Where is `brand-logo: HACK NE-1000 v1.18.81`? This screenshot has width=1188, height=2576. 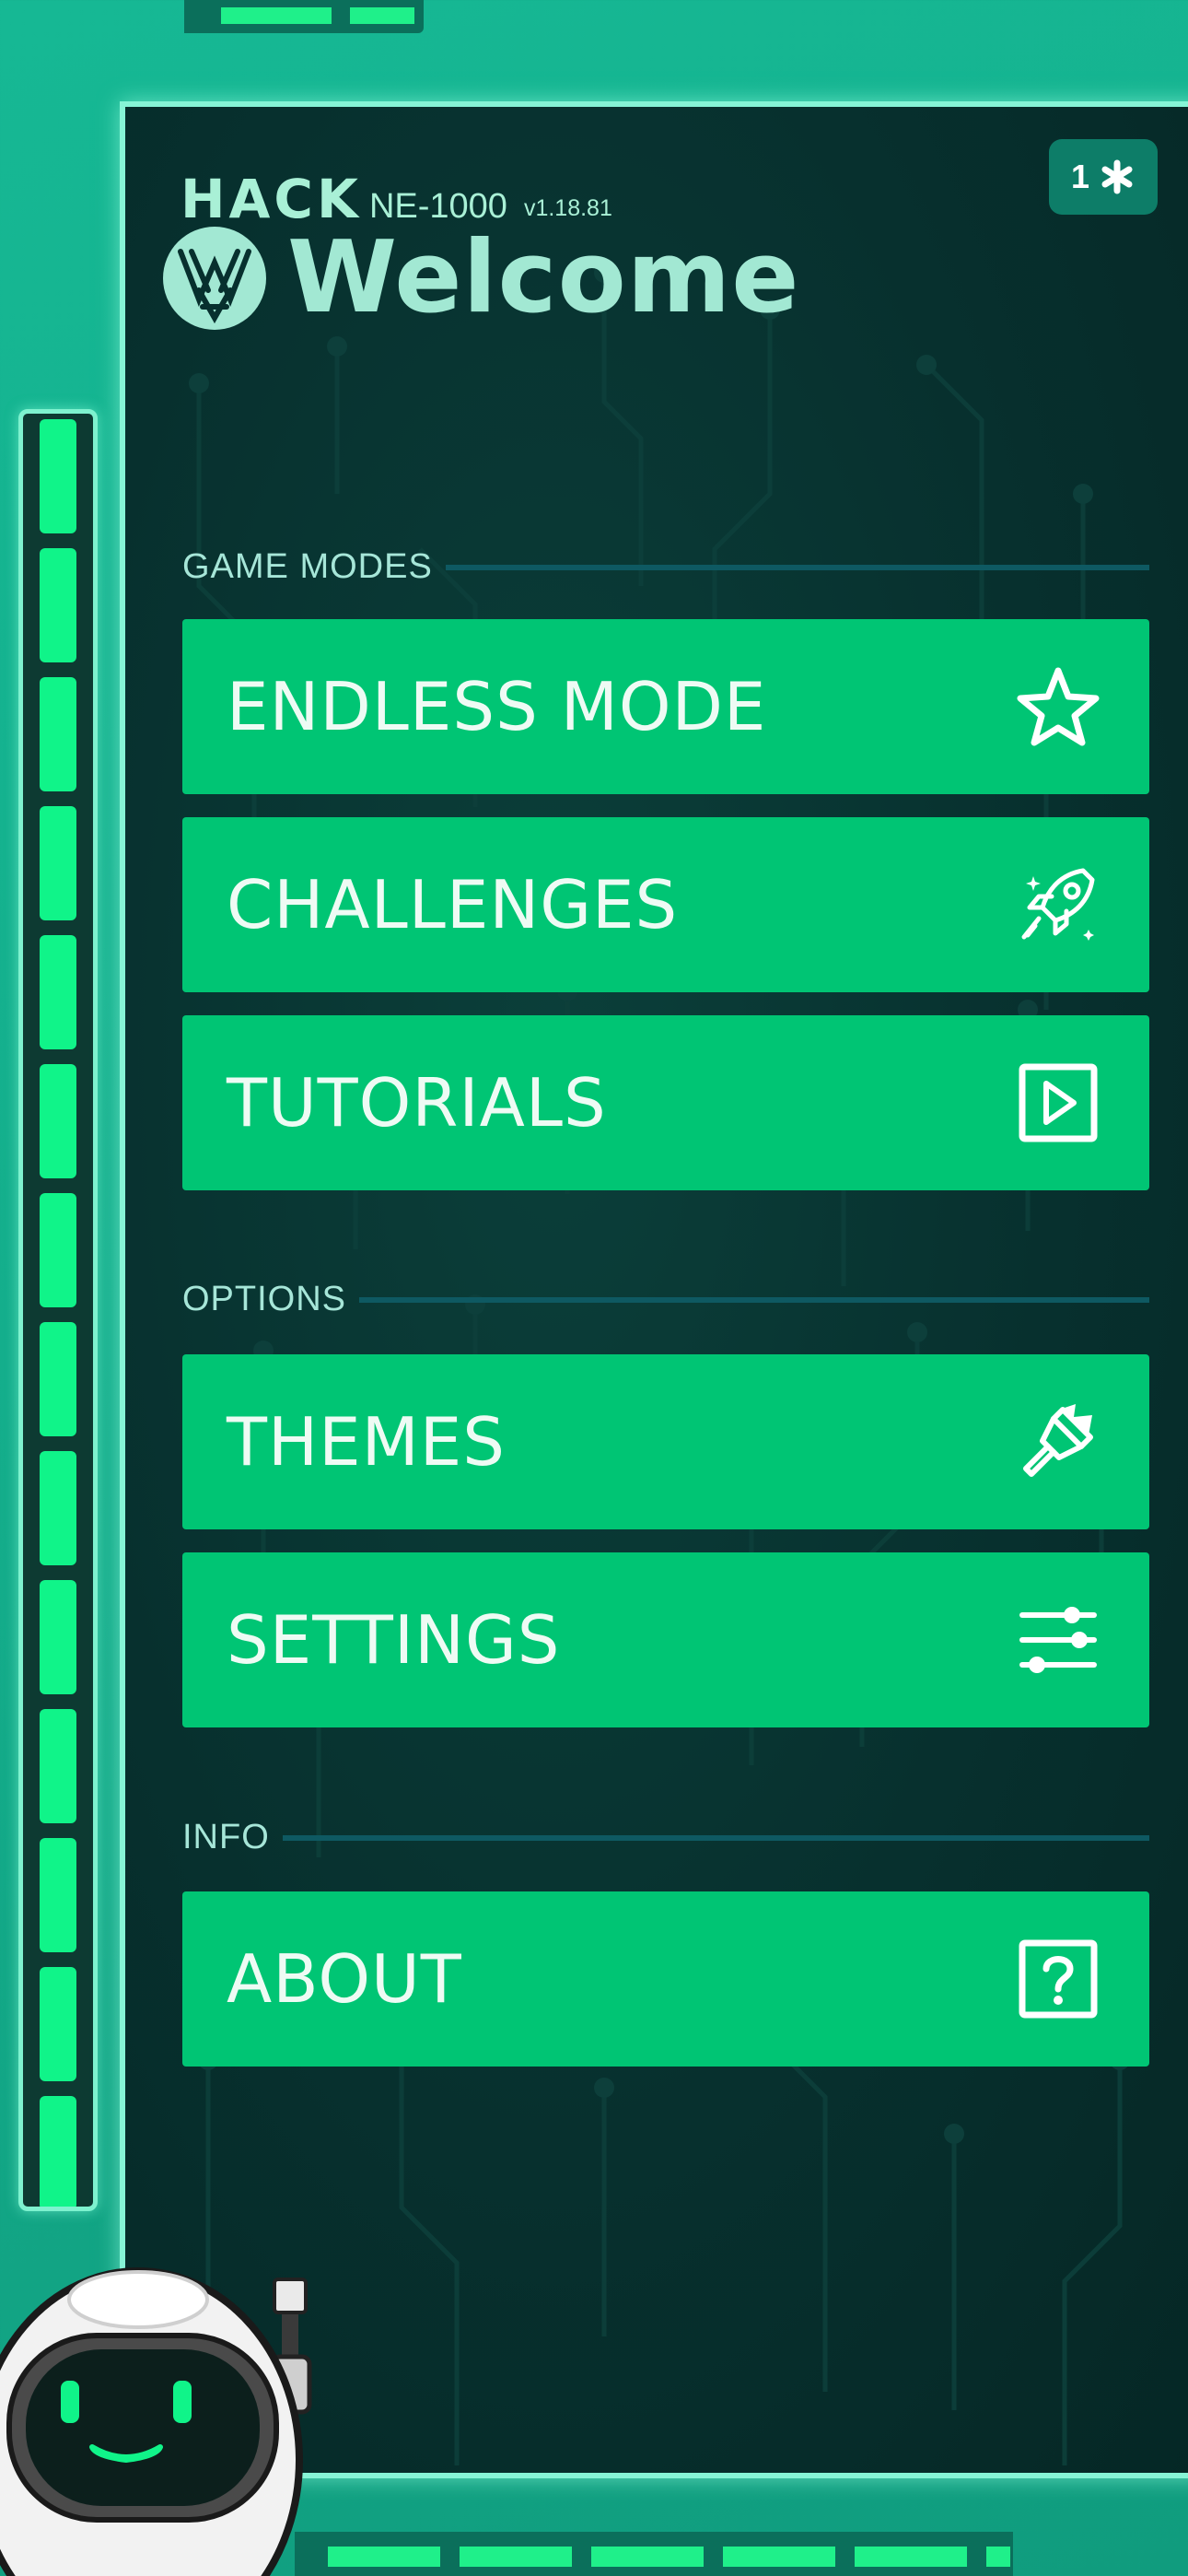 brand-logo: HACK NE-1000 v1.18.81 is located at coordinates (396, 190).